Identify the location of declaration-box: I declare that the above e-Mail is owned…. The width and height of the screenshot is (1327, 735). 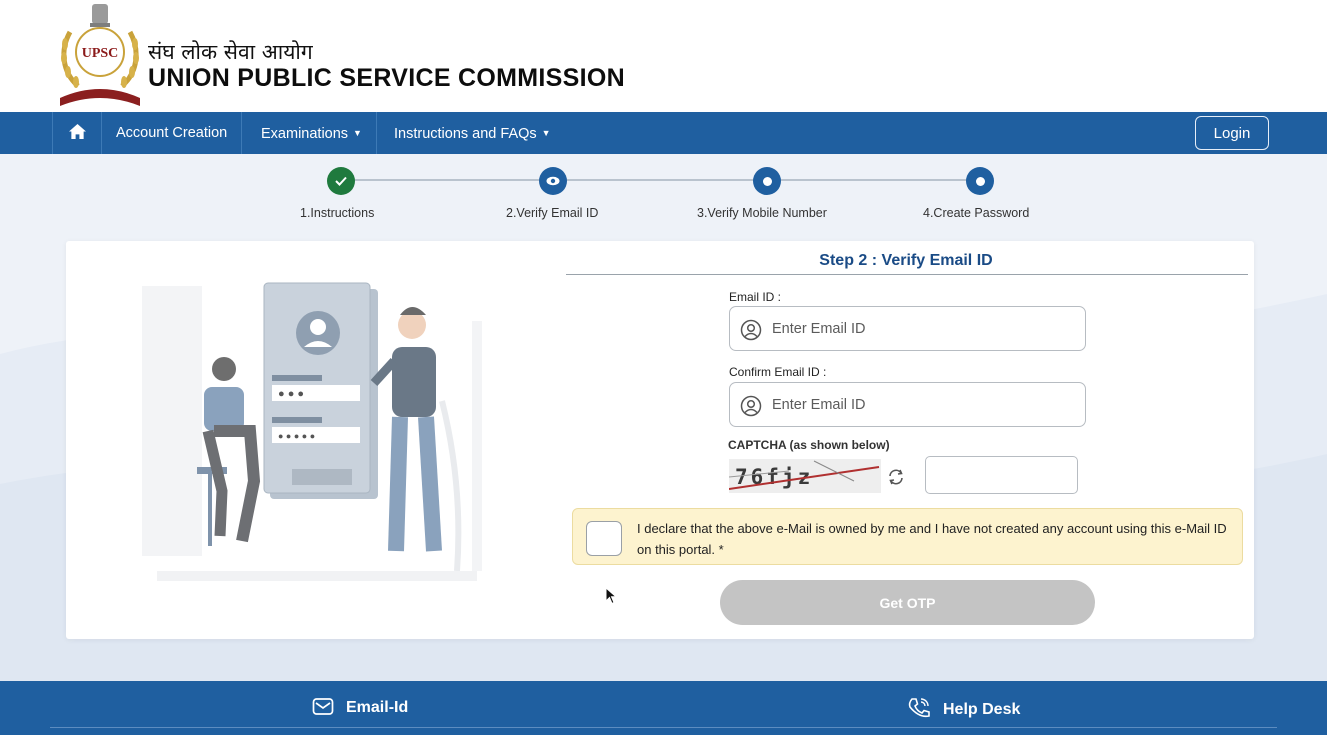
(907, 536).